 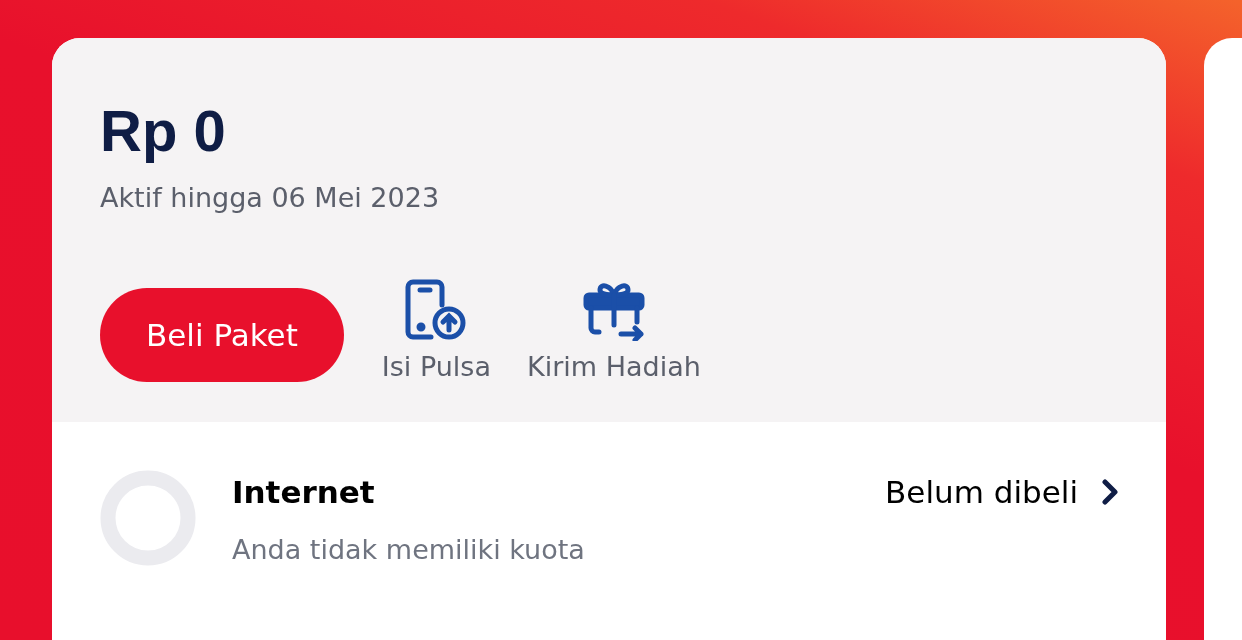 What do you see at coordinates (1001, 491) in the screenshot?
I see `quota-status-link: Belum dibeli` at bounding box center [1001, 491].